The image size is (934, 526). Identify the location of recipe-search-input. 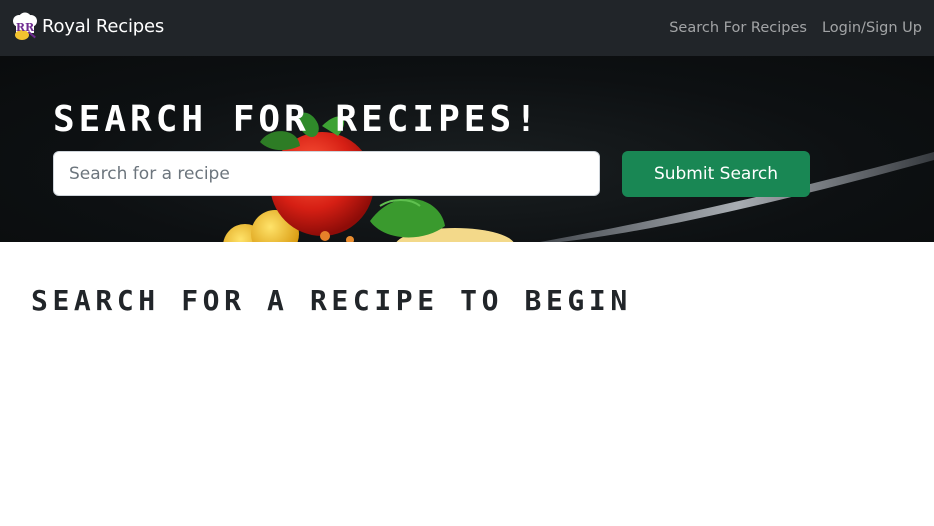
(326, 173).